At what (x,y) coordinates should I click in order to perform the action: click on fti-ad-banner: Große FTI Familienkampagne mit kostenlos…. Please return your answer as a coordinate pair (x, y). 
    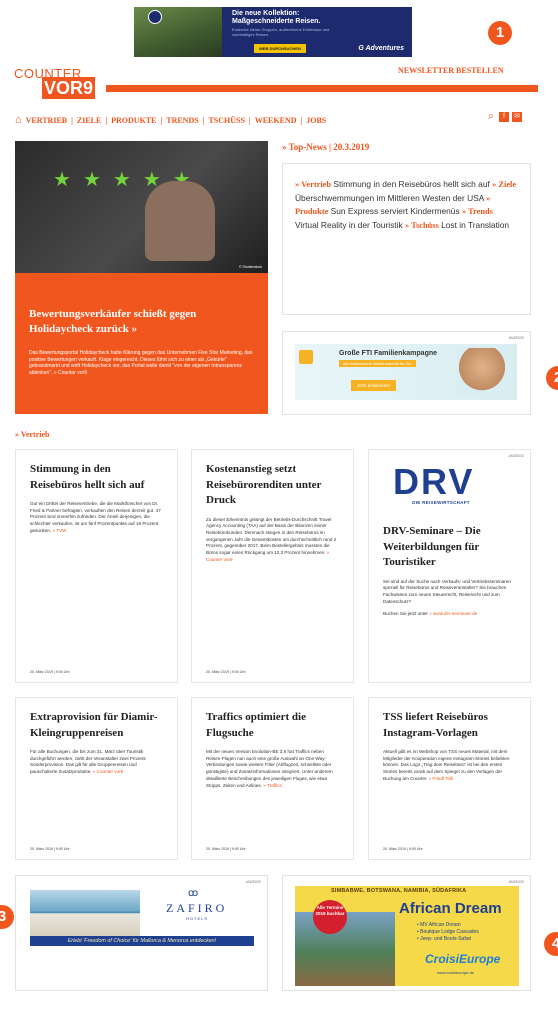
    Looking at the image, I should click on (406, 372).